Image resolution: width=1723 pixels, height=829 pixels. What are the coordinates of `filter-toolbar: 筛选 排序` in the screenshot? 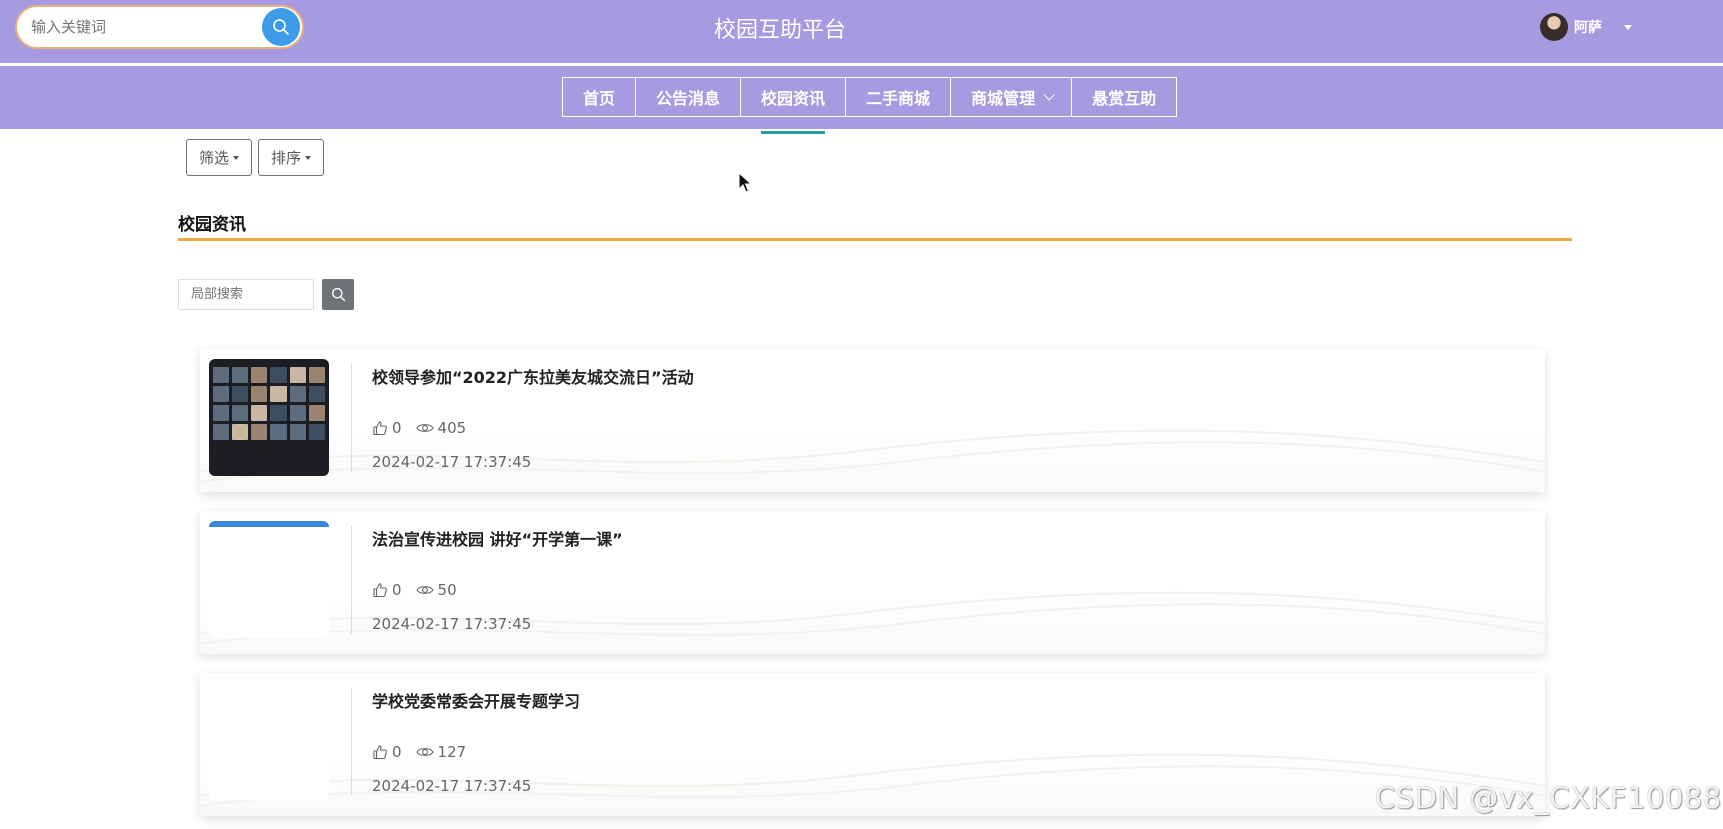 It's located at (255, 157).